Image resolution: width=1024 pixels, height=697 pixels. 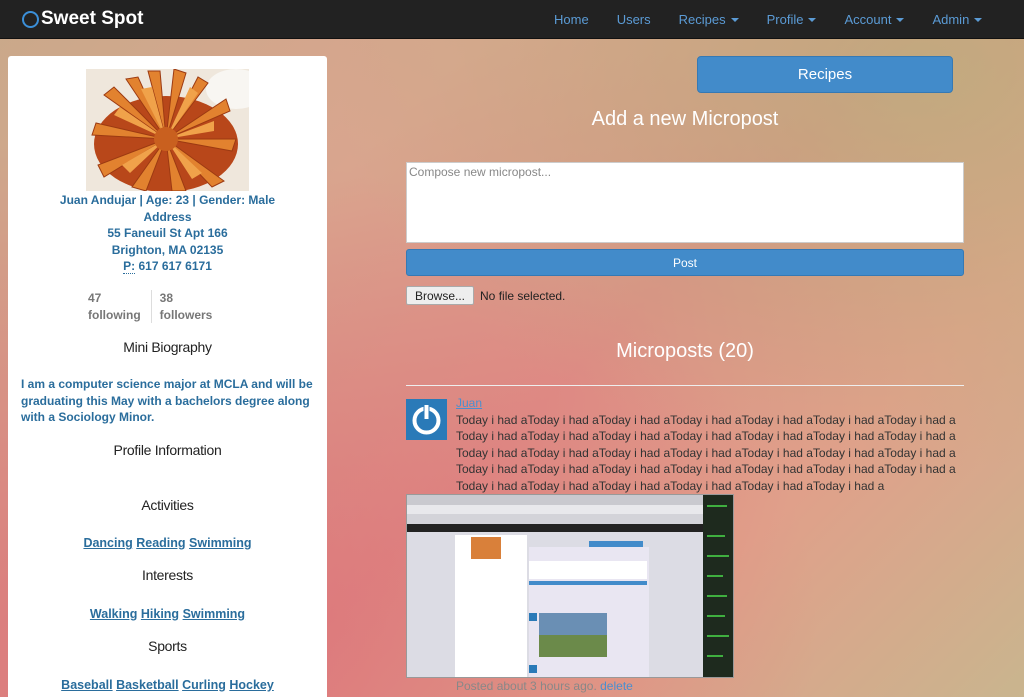 I want to click on profile-info-heading: Profile Information, so click(x=167, y=450).